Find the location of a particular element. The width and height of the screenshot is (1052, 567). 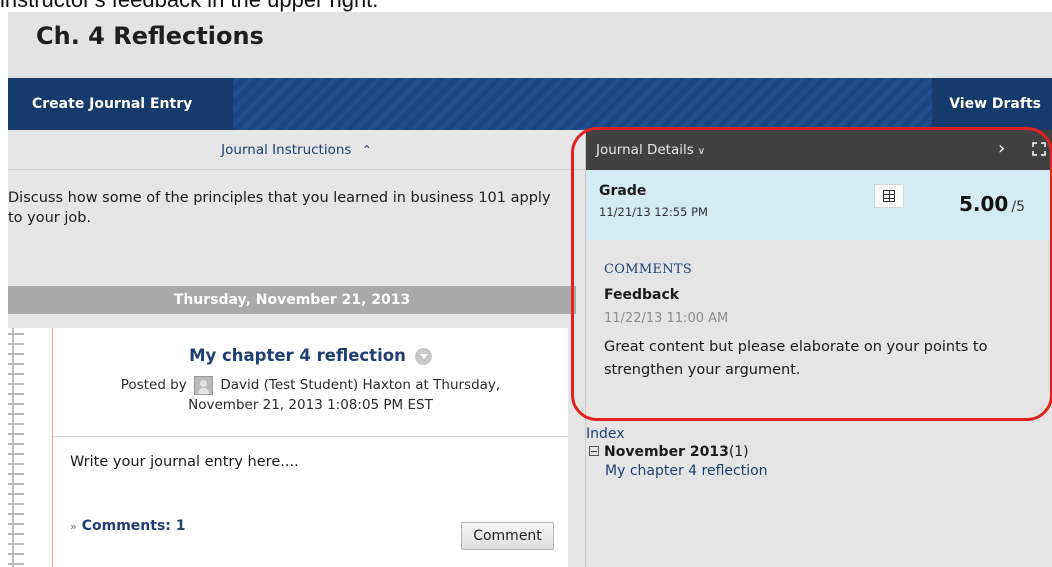

index-month-name: November 2013 is located at coordinates (666, 452).